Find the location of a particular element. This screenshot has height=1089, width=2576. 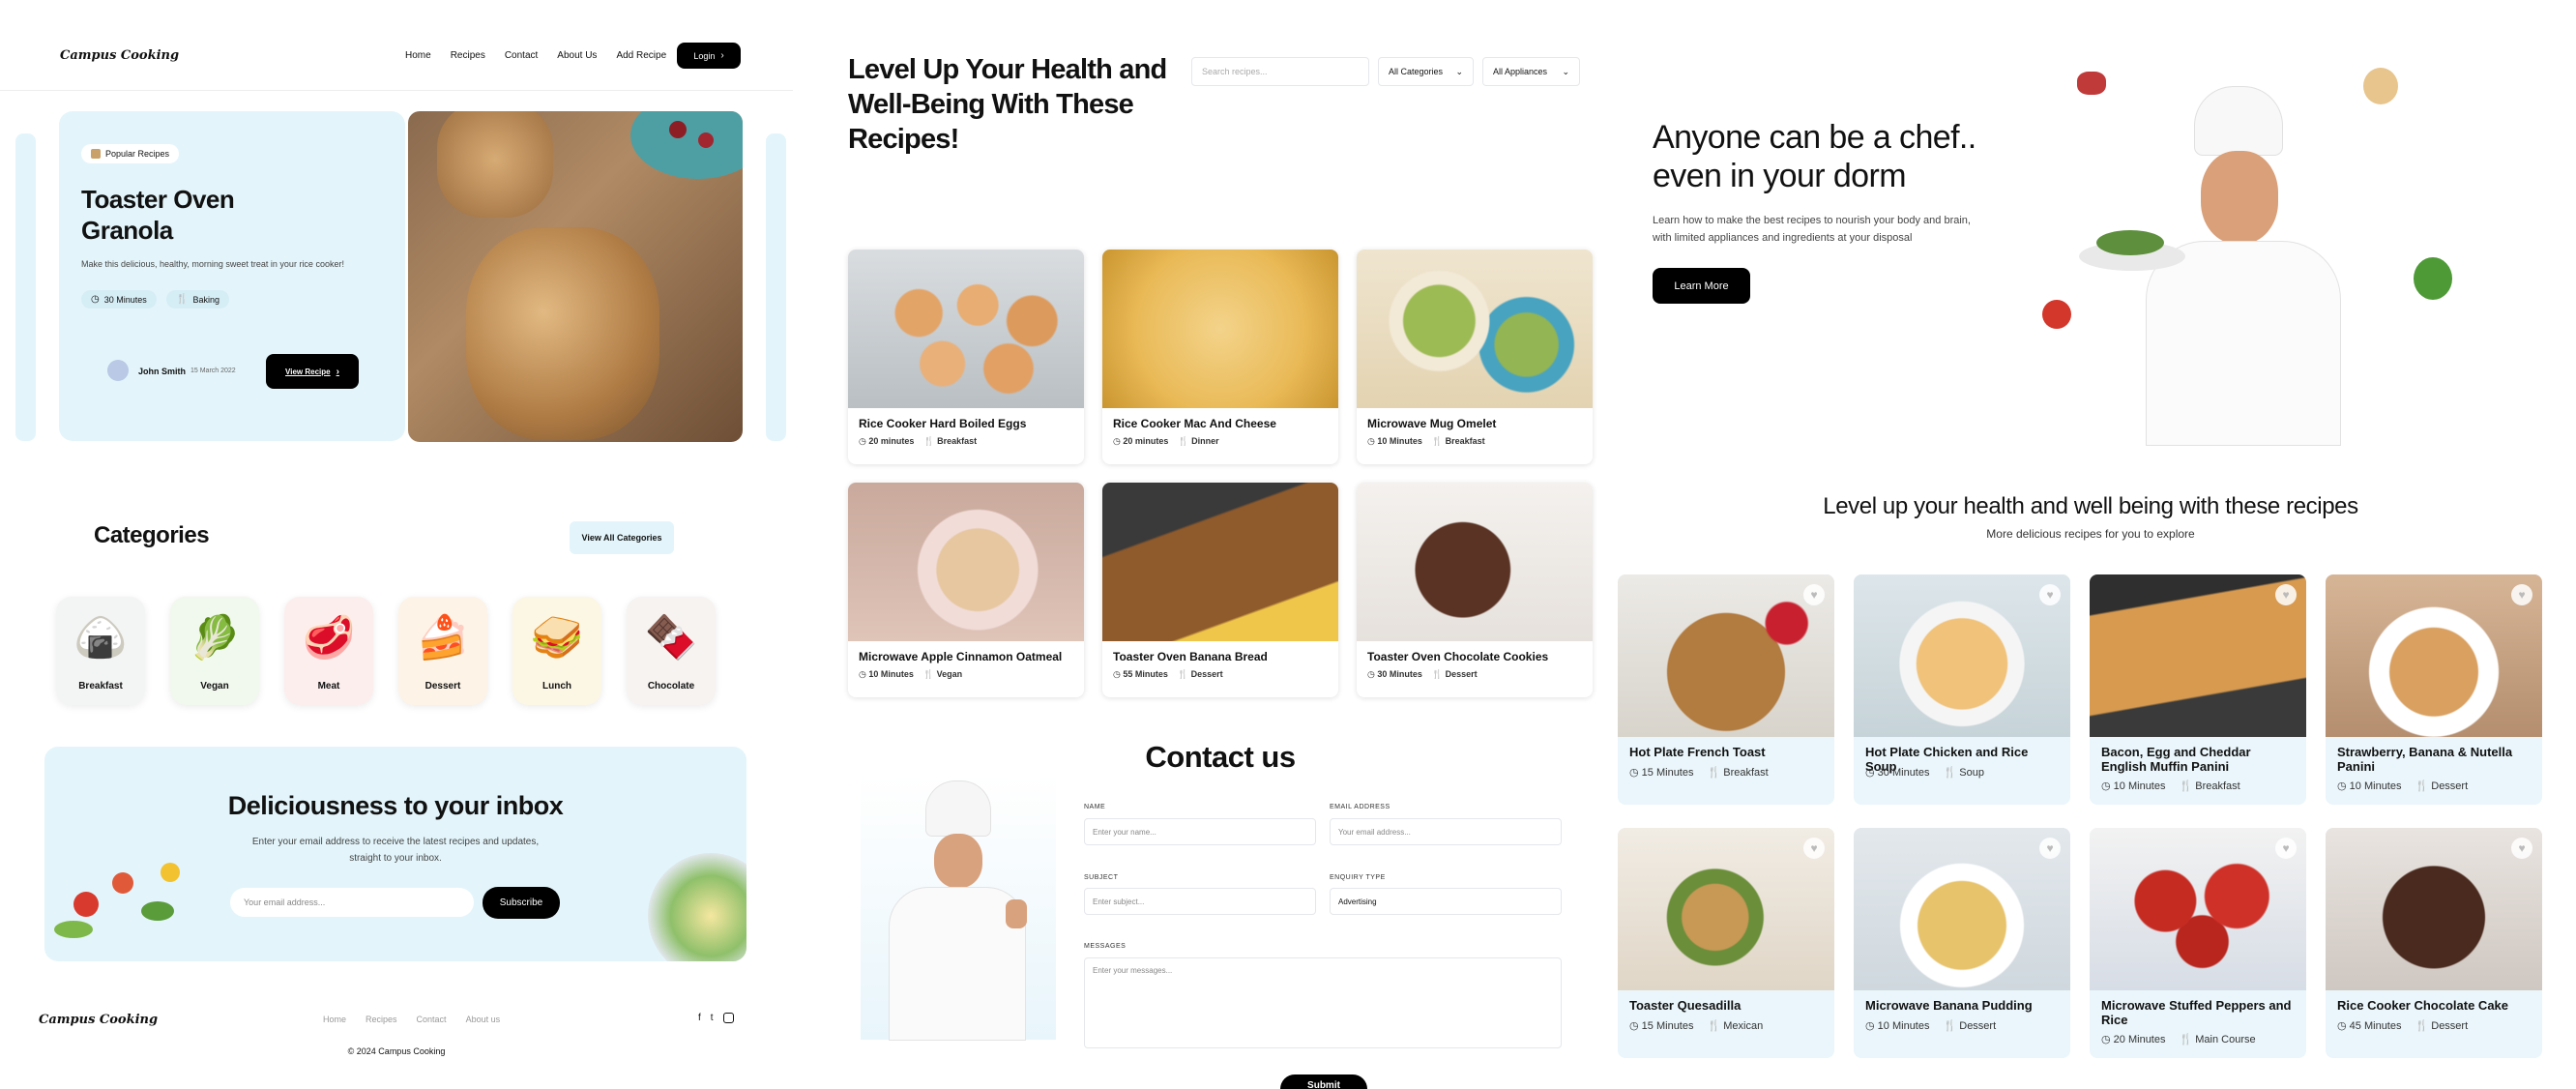

footer-link-contact: Contact is located at coordinates (432, 1019).